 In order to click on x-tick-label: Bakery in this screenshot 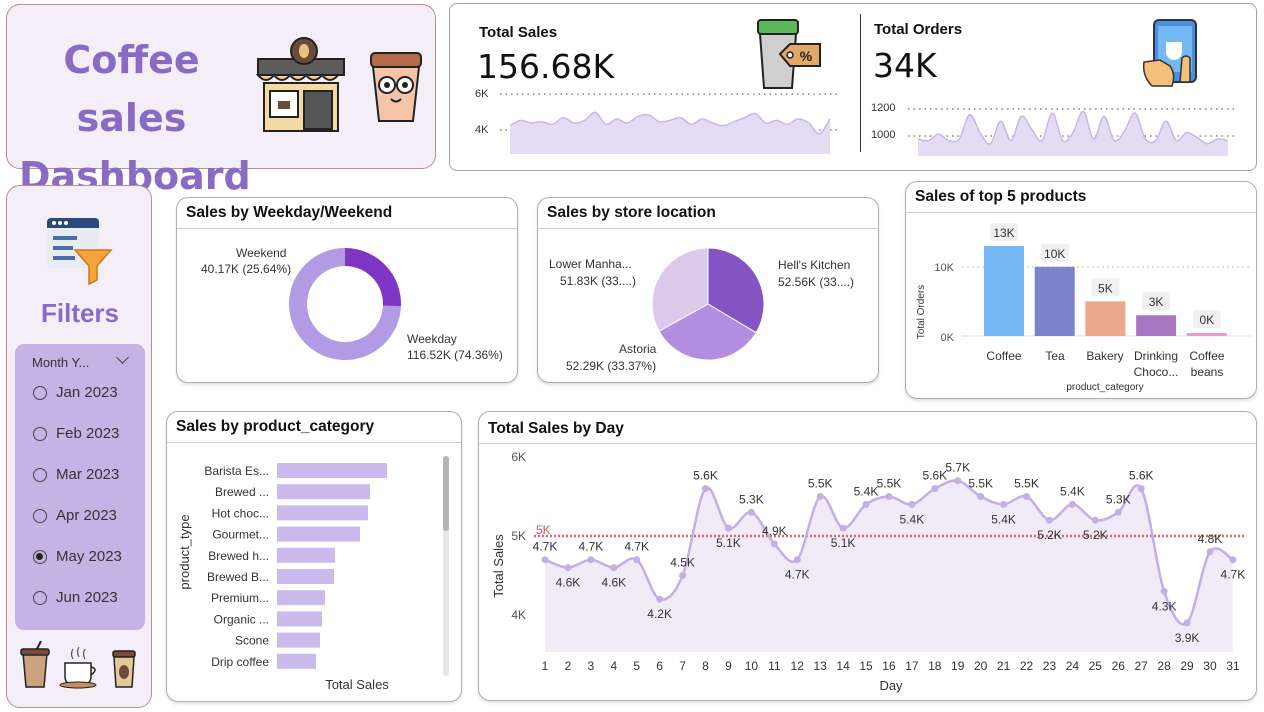, I will do `click(1104, 356)`.